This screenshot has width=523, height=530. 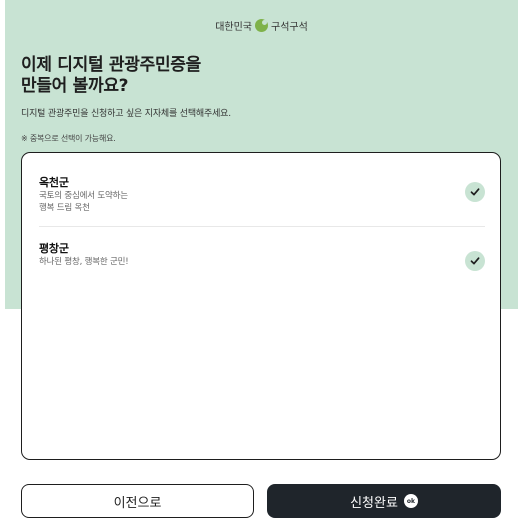 What do you see at coordinates (68, 138) in the screenshot?
I see `multi-select-note: ※ 중복으로 선택이 가능해요.` at bounding box center [68, 138].